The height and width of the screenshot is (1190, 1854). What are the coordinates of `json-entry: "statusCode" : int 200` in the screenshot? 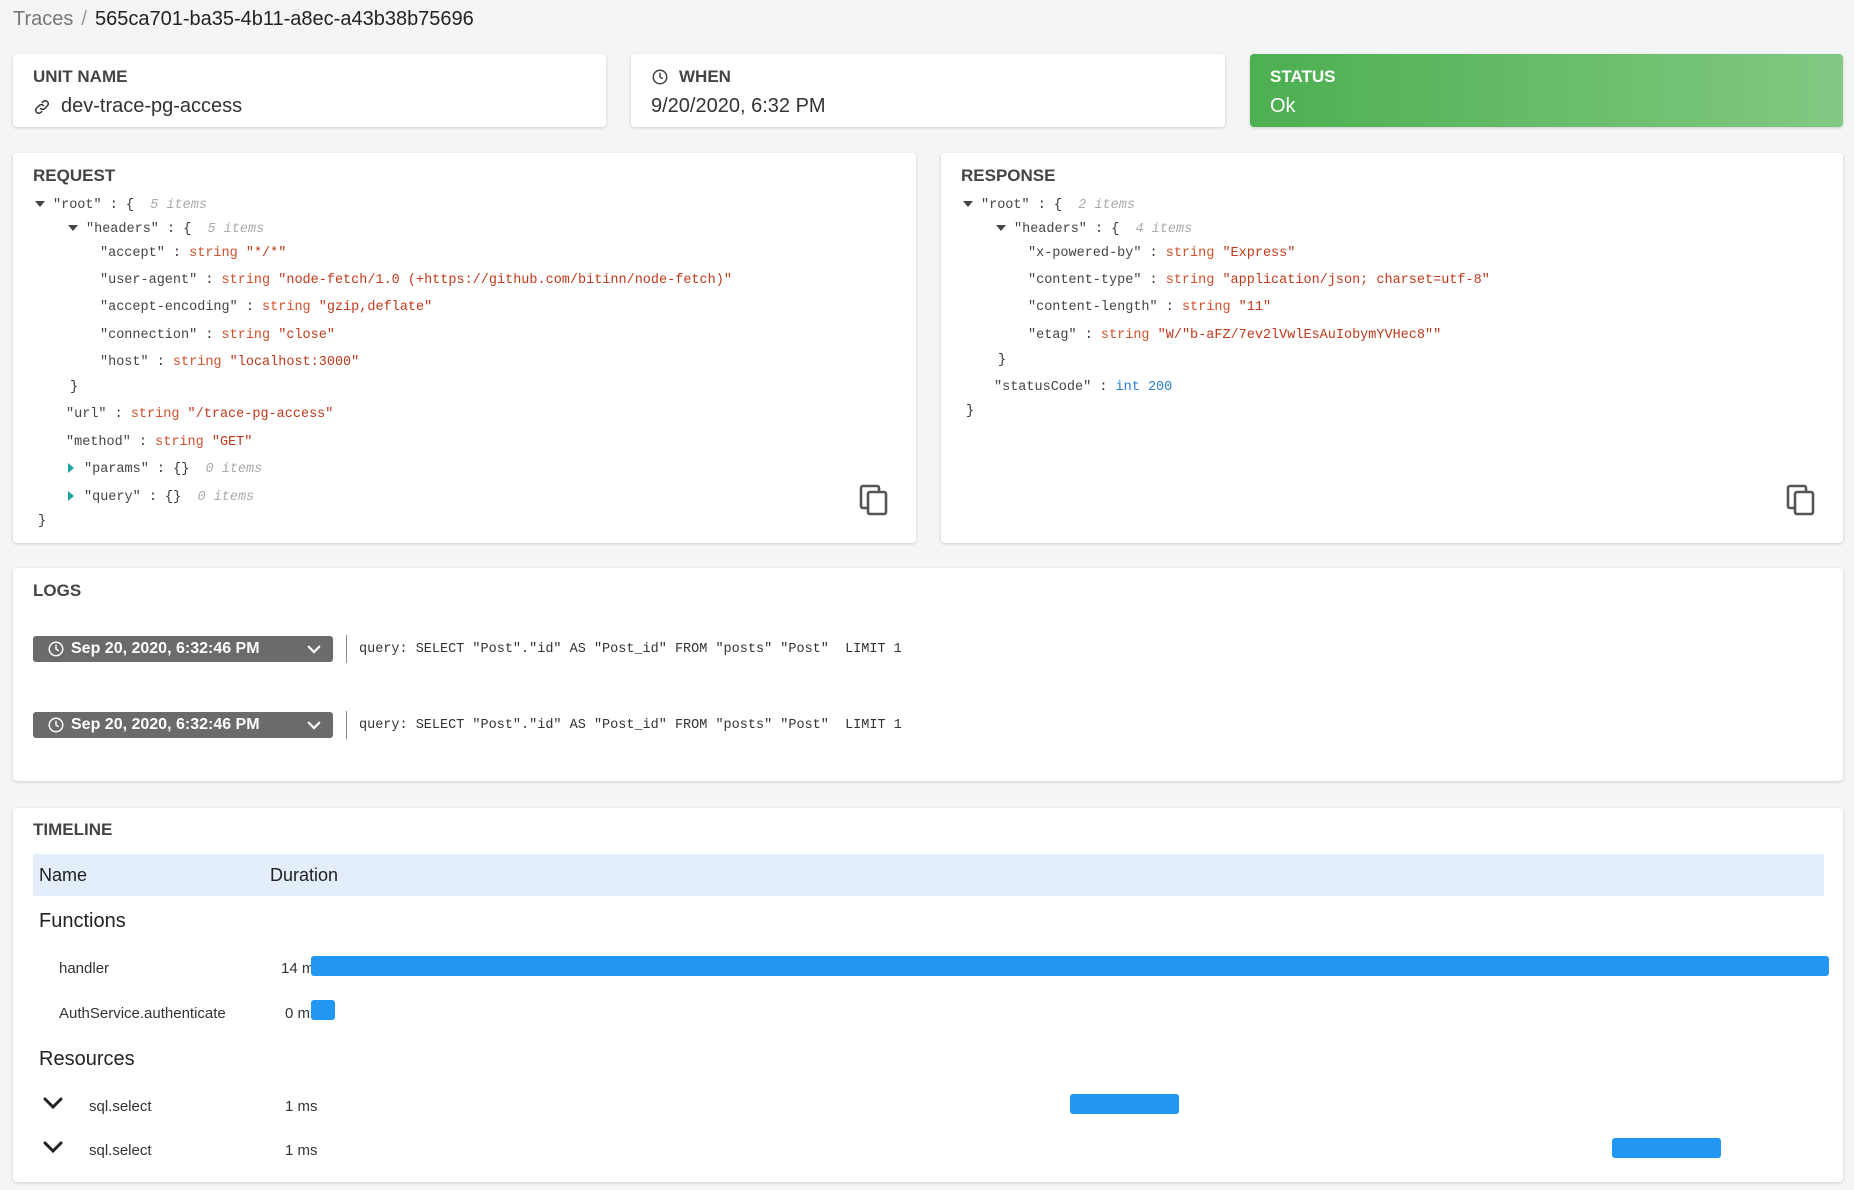 It's located at (1083, 387).